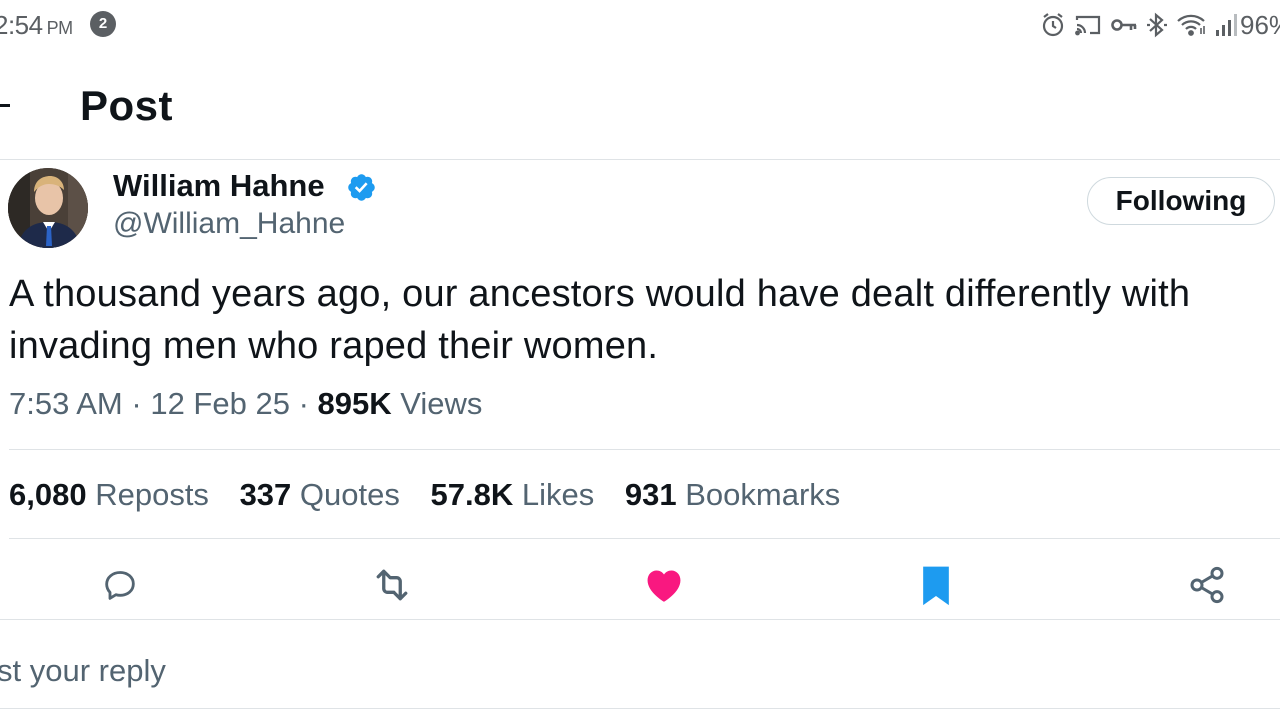  Describe the element at coordinates (763, 494) in the screenshot. I see `bookmarks-label: Bookmarks` at that location.